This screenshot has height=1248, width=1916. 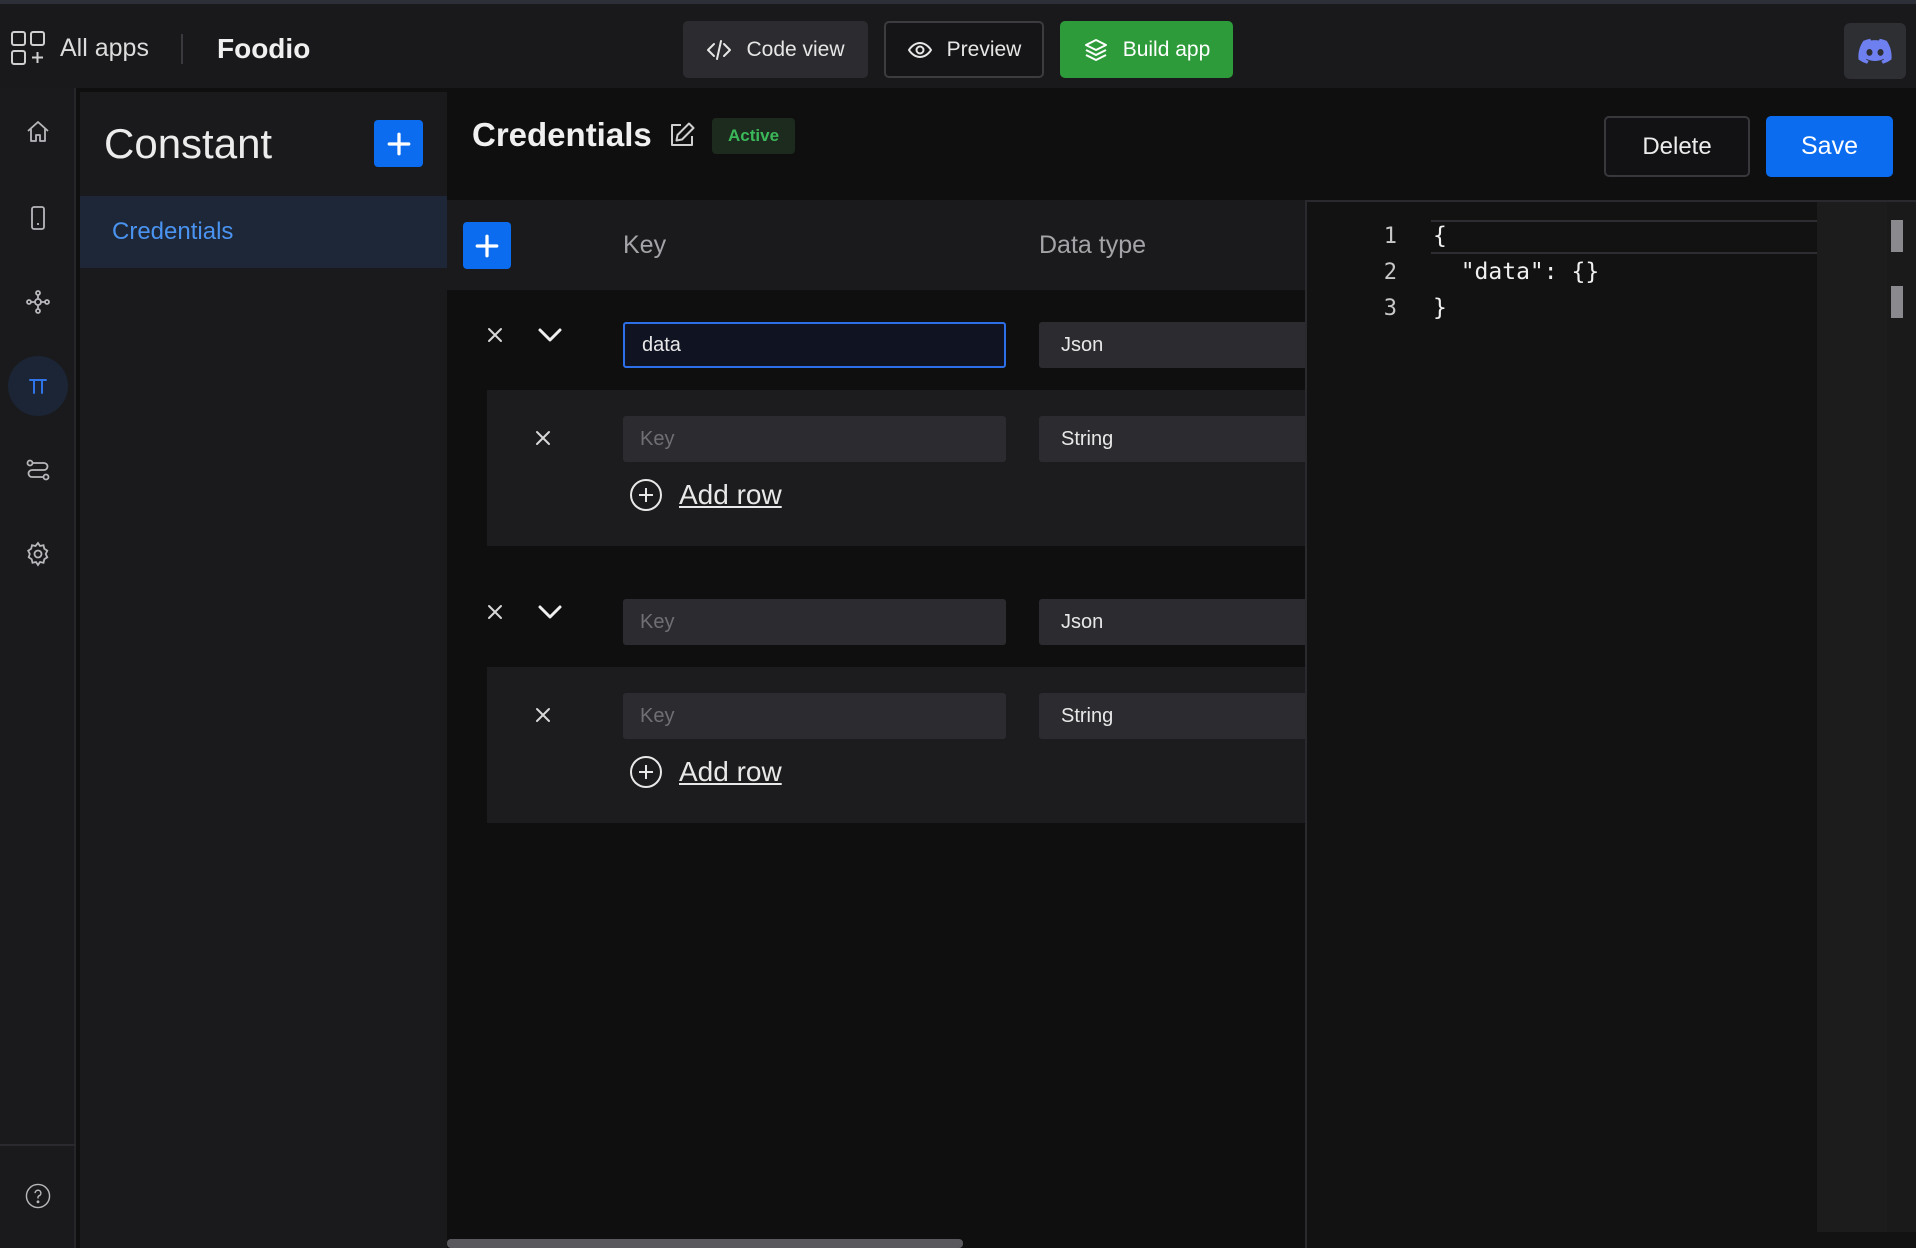 I want to click on help-icon, so click(x=38, y=1196).